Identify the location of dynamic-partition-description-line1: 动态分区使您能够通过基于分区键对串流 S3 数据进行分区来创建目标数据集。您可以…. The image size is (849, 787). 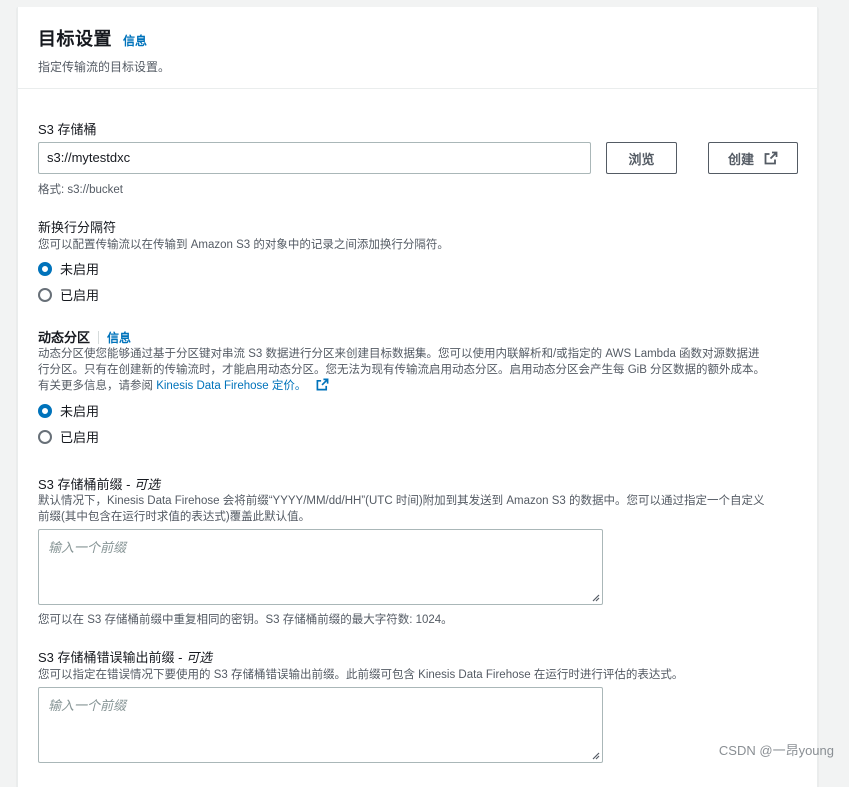
(418, 354).